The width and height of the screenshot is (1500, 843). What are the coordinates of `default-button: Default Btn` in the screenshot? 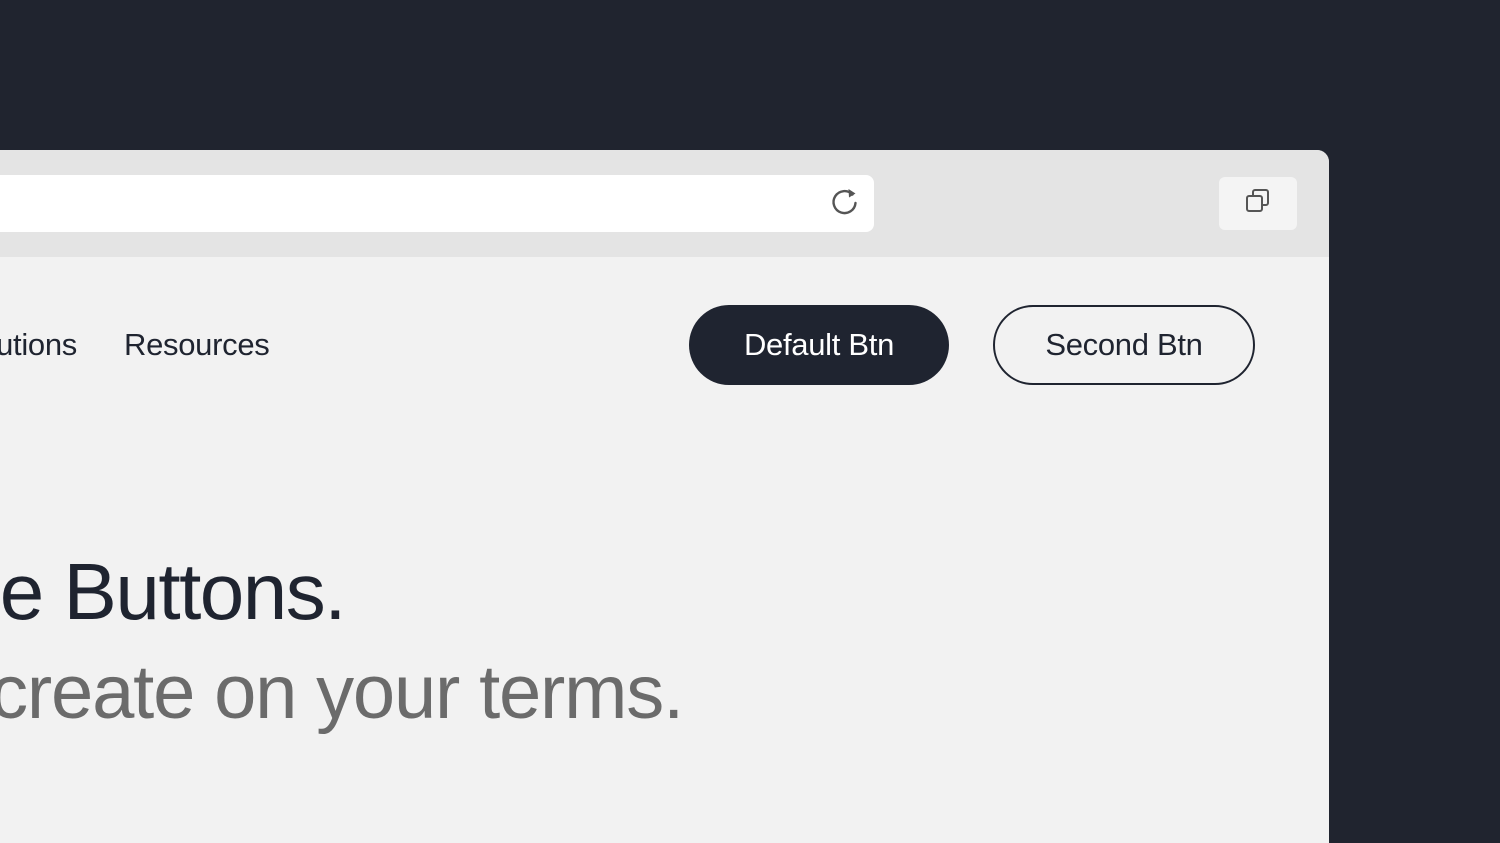 It's located at (819, 345).